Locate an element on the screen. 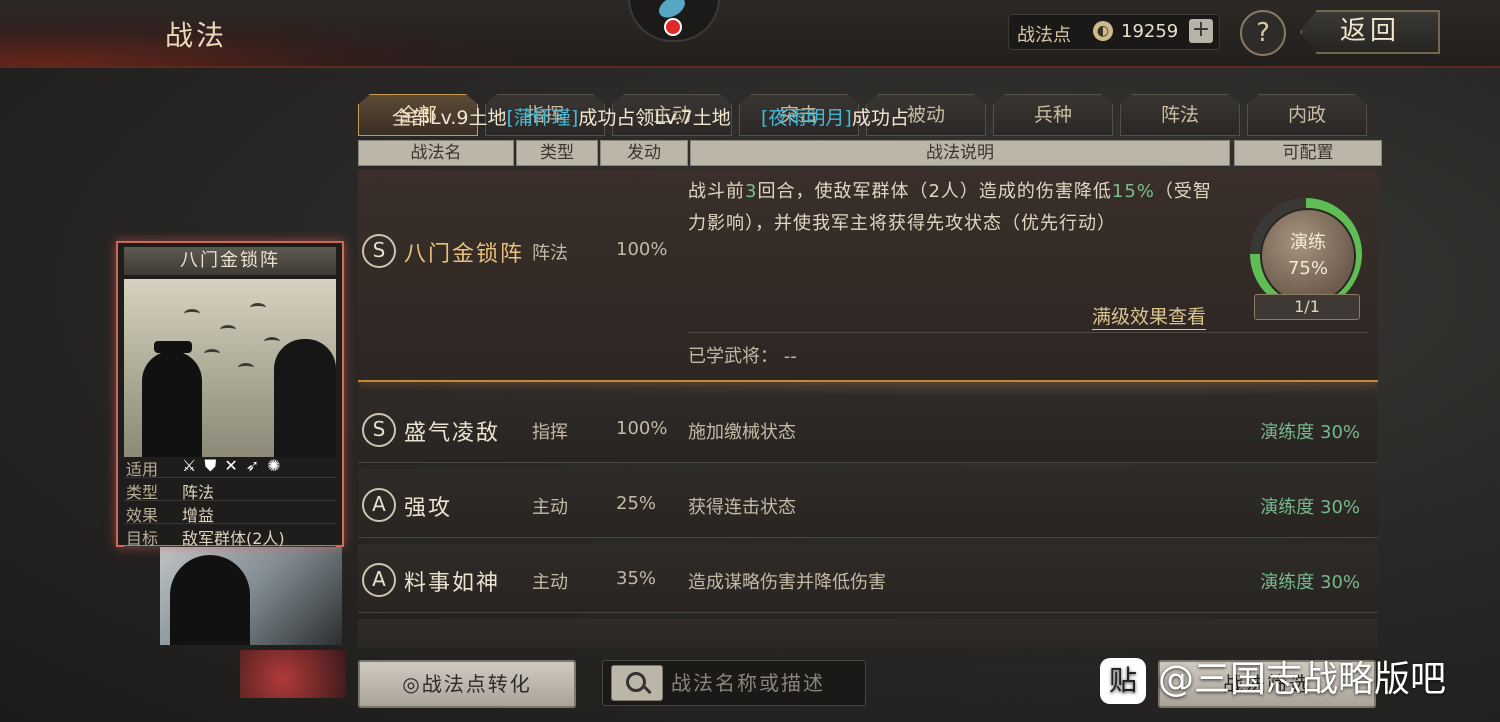 This screenshot has height=722, width=1500. search-icon-handle is located at coordinates (647, 689).